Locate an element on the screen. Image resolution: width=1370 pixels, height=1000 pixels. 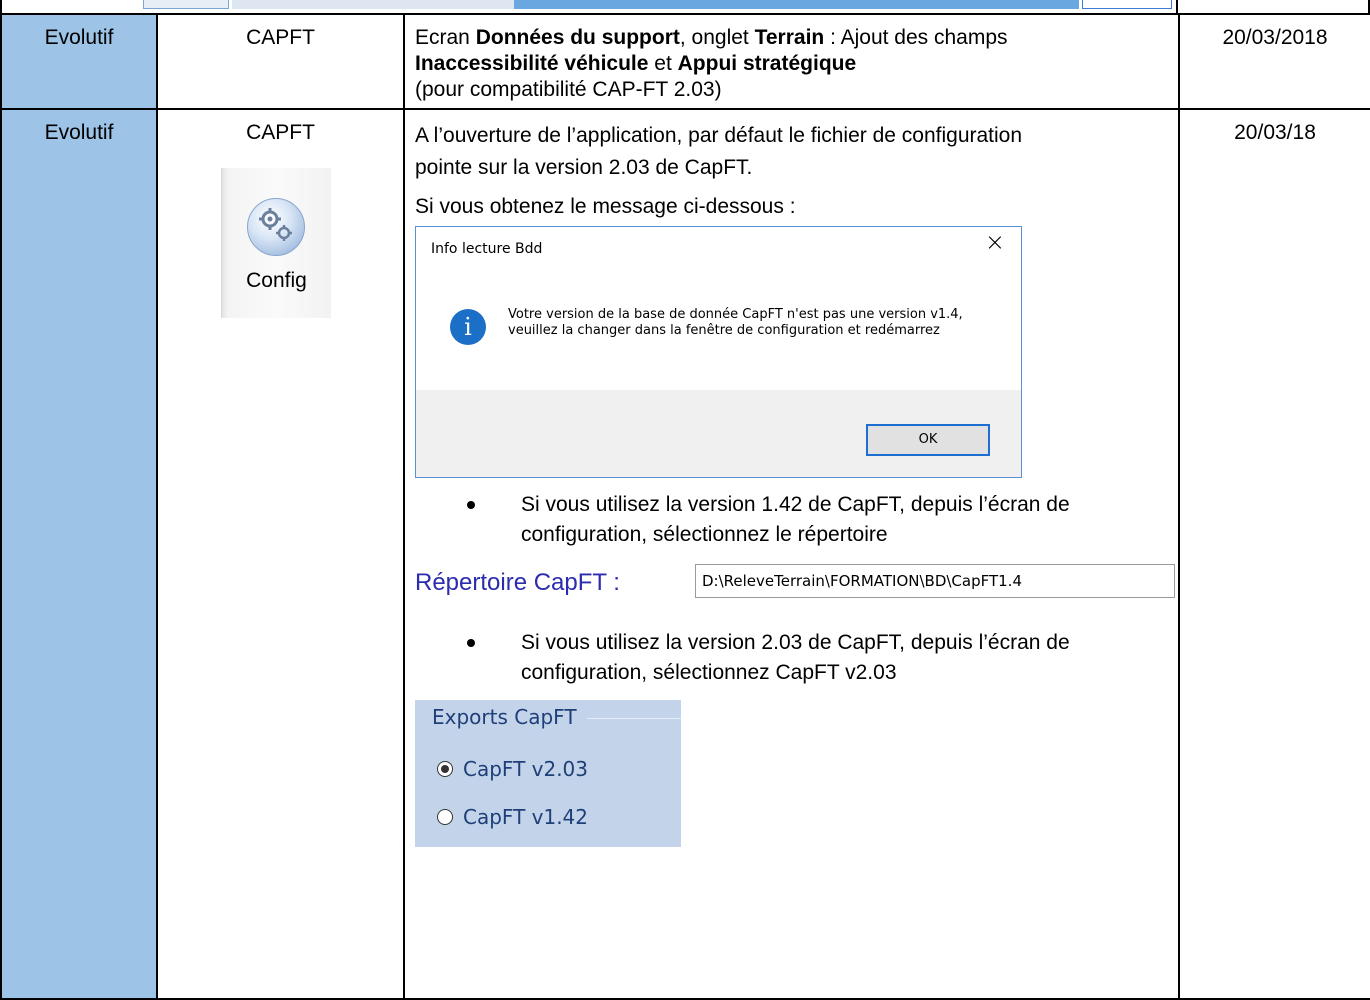
date-cell: 20/03/18 is located at coordinates (1274, 554).